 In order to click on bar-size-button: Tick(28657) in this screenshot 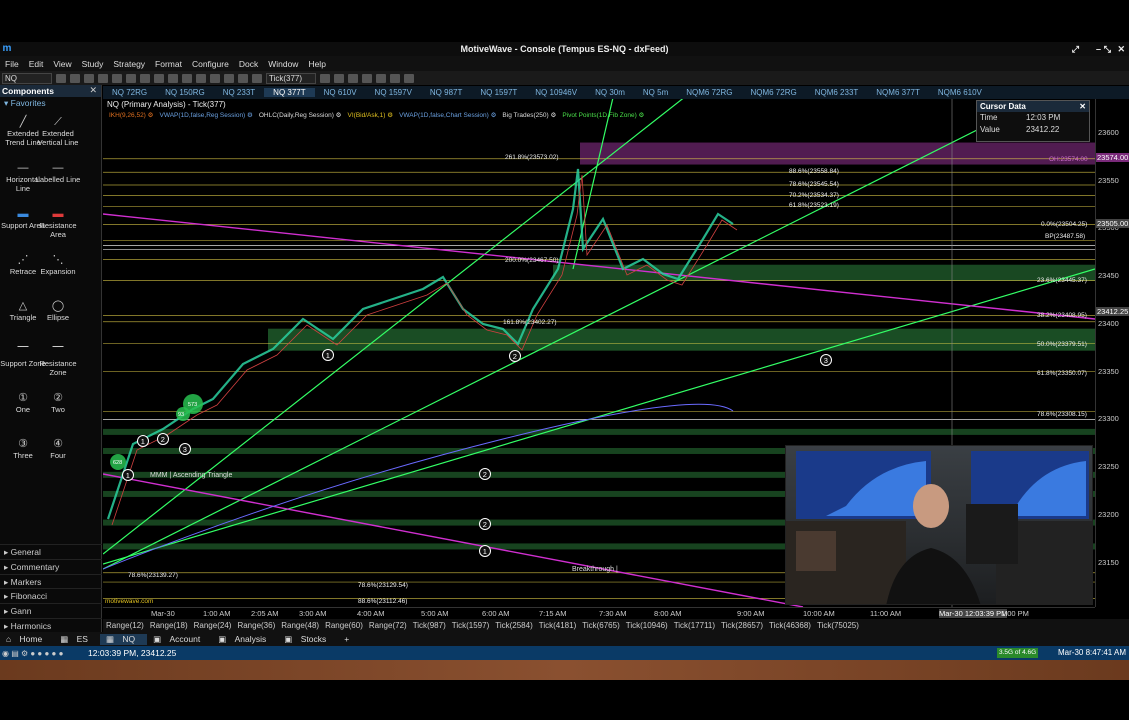, I will do `click(742, 625)`.